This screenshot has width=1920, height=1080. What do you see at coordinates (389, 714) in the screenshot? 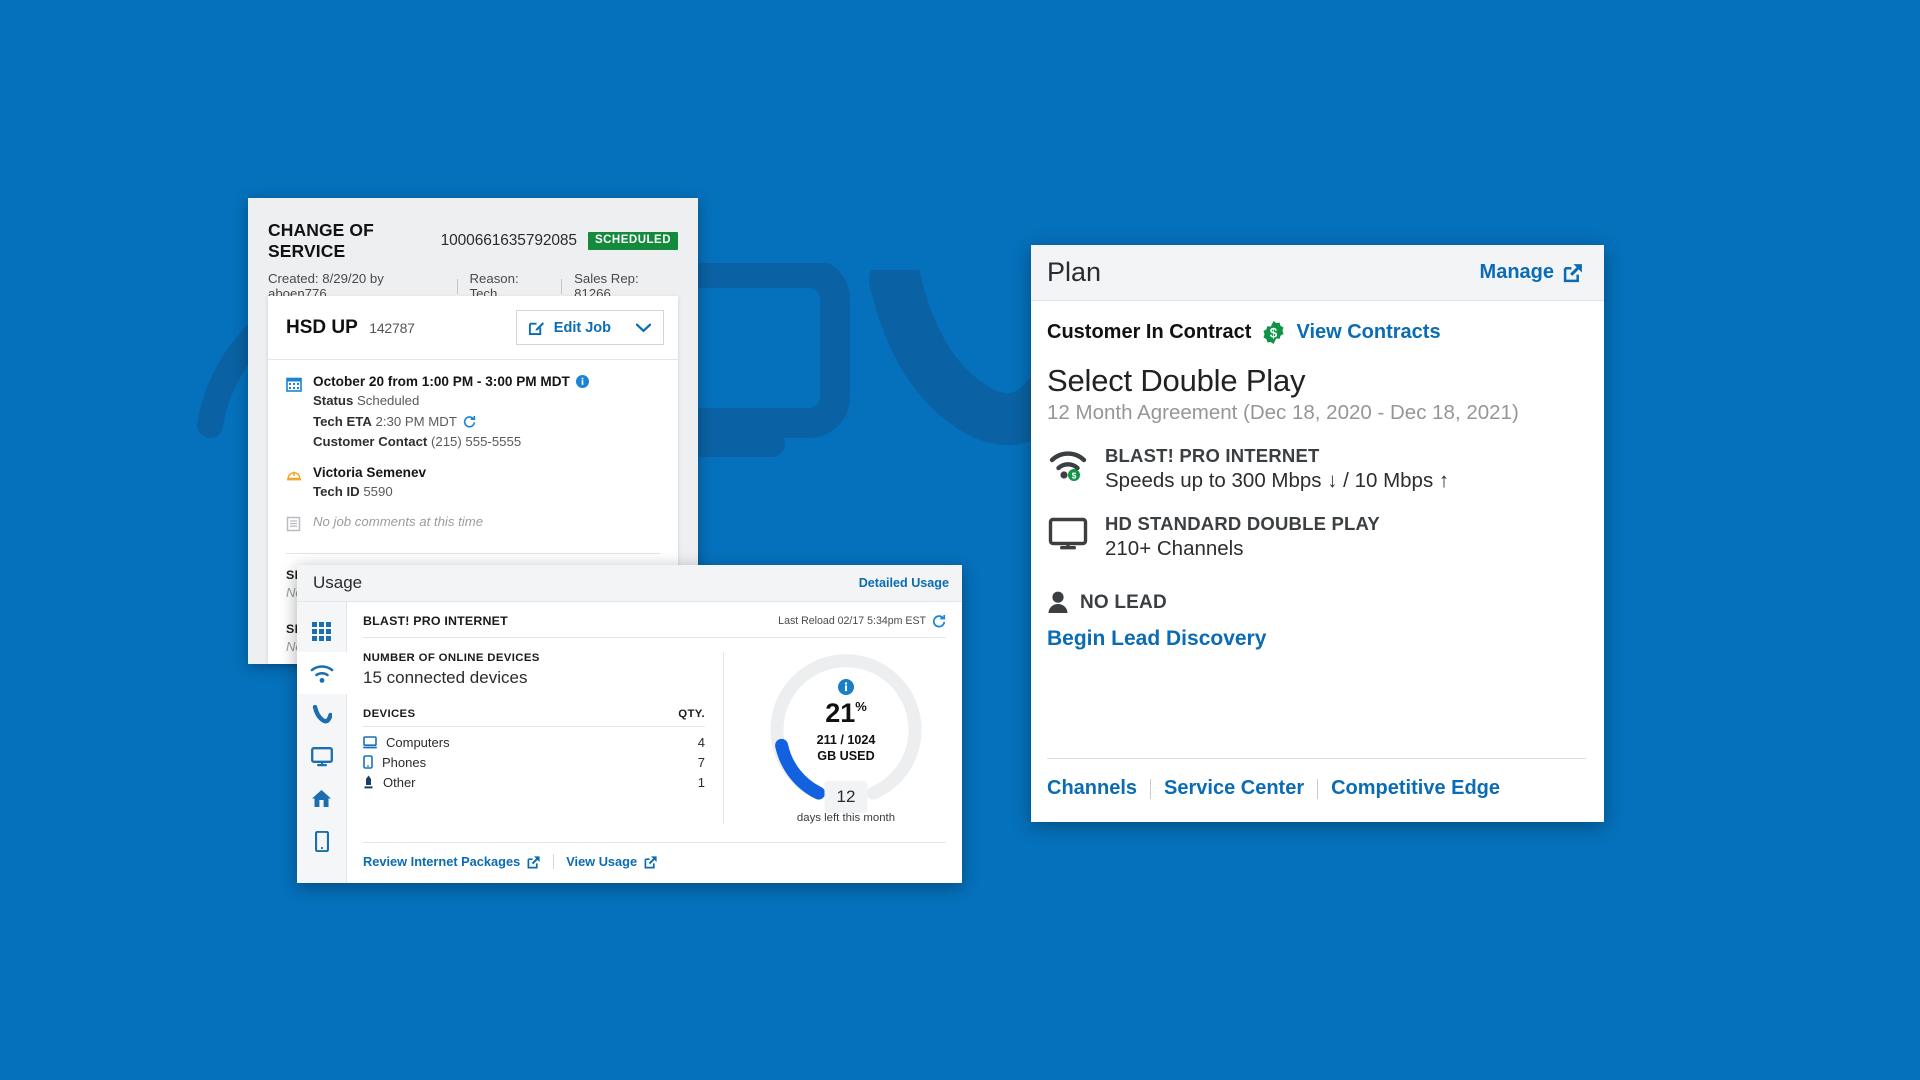
I see `col-devices: DEVICES` at bounding box center [389, 714].